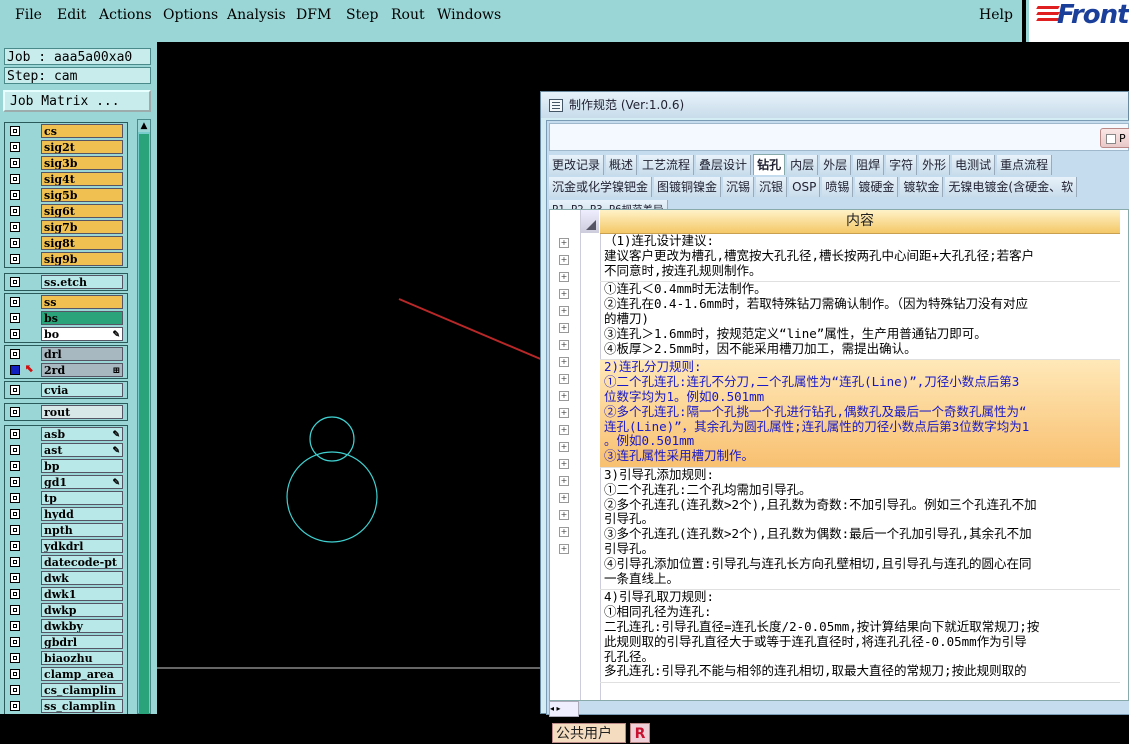 The image size is (1129, 744). What do you see at coordinates (66, 390) in the screenshot?
I see `layer-row: cvia` at bounding box center [66, 390].